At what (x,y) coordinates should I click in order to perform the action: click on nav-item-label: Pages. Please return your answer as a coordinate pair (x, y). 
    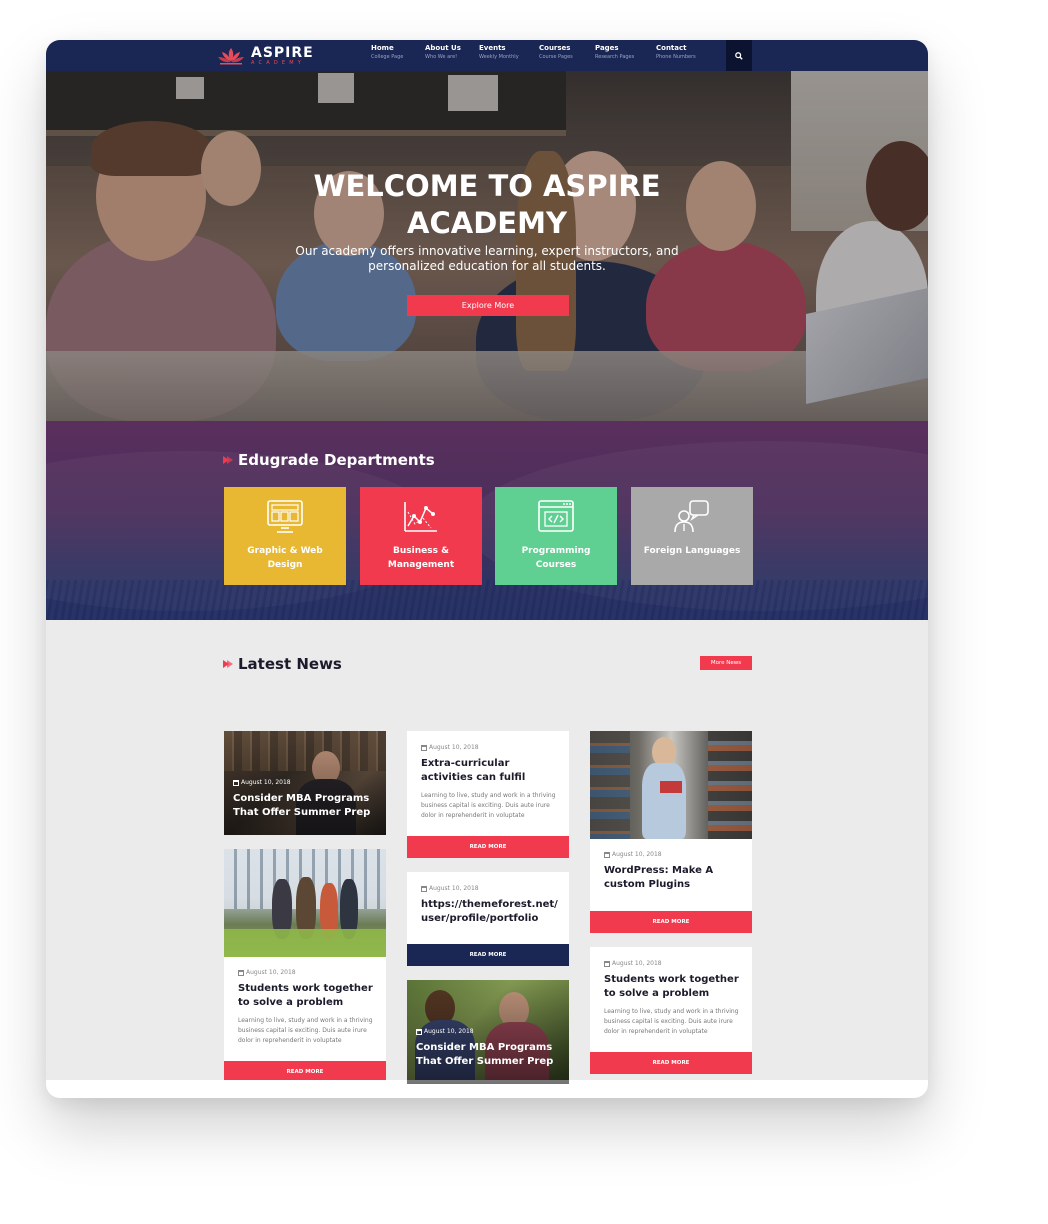
    Looking at the image, I should click on (607, 48).